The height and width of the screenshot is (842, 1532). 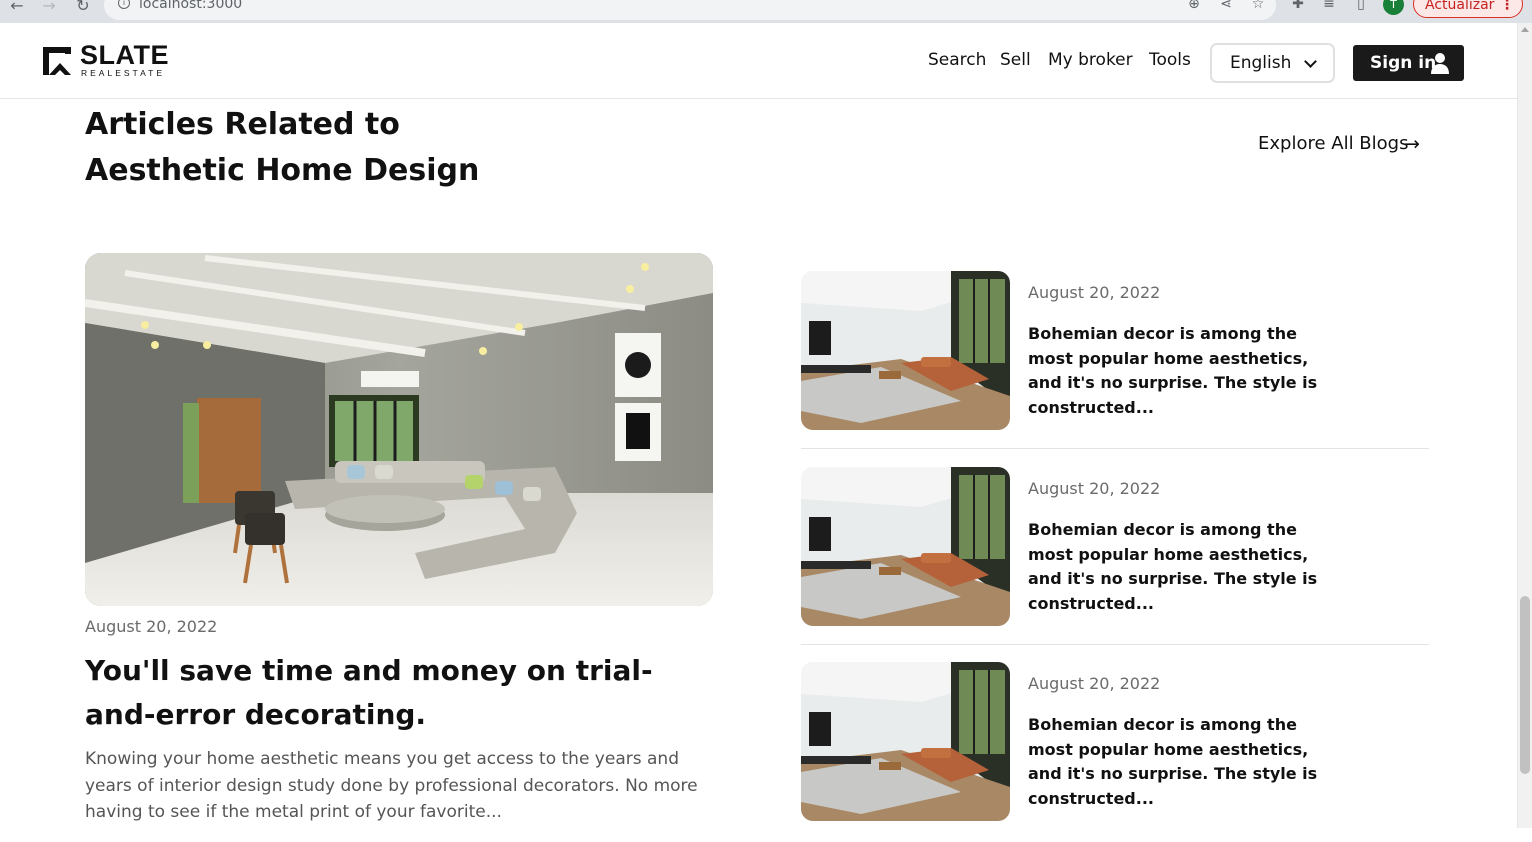 I want to click on back-arrow-icon: ←, so click(x=17, y=8).